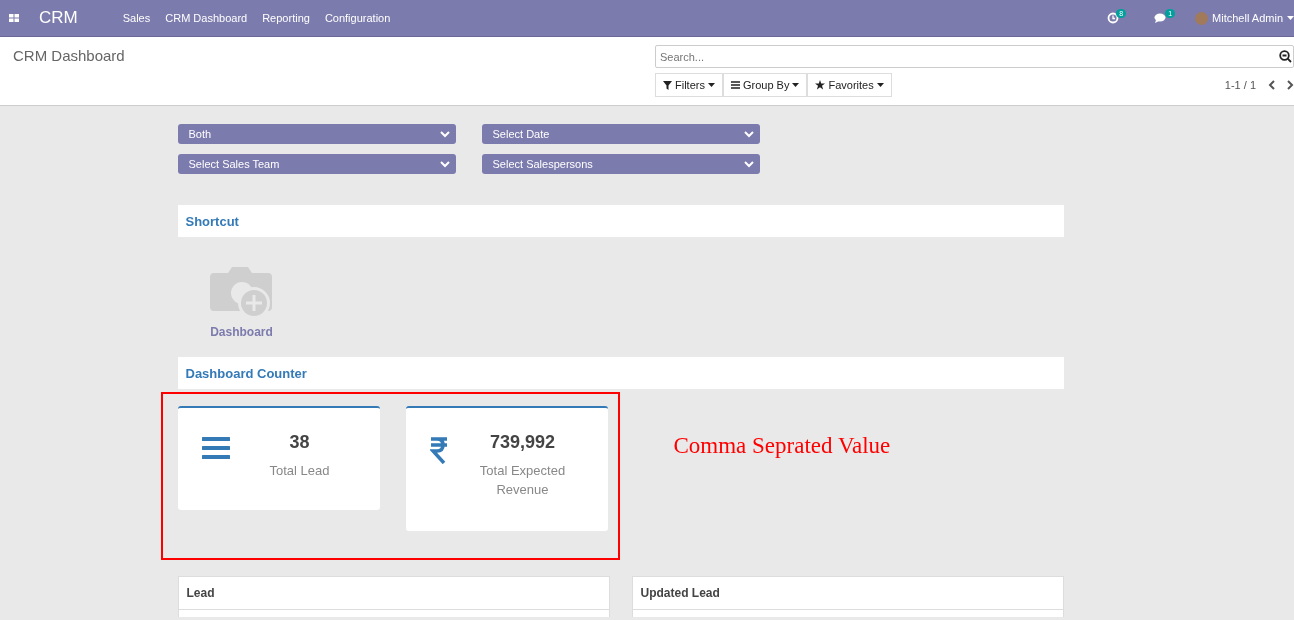 The height and width of the screenshot is (620, 1294). Describe the element at coordinates (286, 18) in the screenshot. I see `menu-item: Reporting` at that location.